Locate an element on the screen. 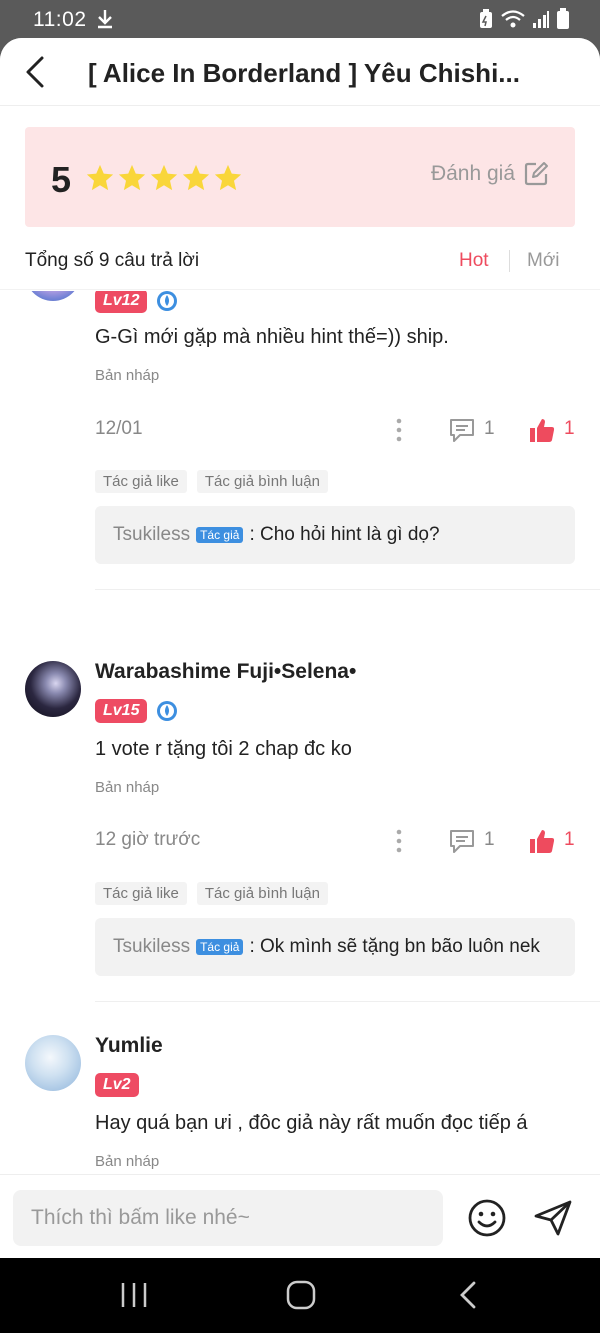 The height and width of the screenshot is (1333, 600). signal-icon is located at coordinates (541, 19).